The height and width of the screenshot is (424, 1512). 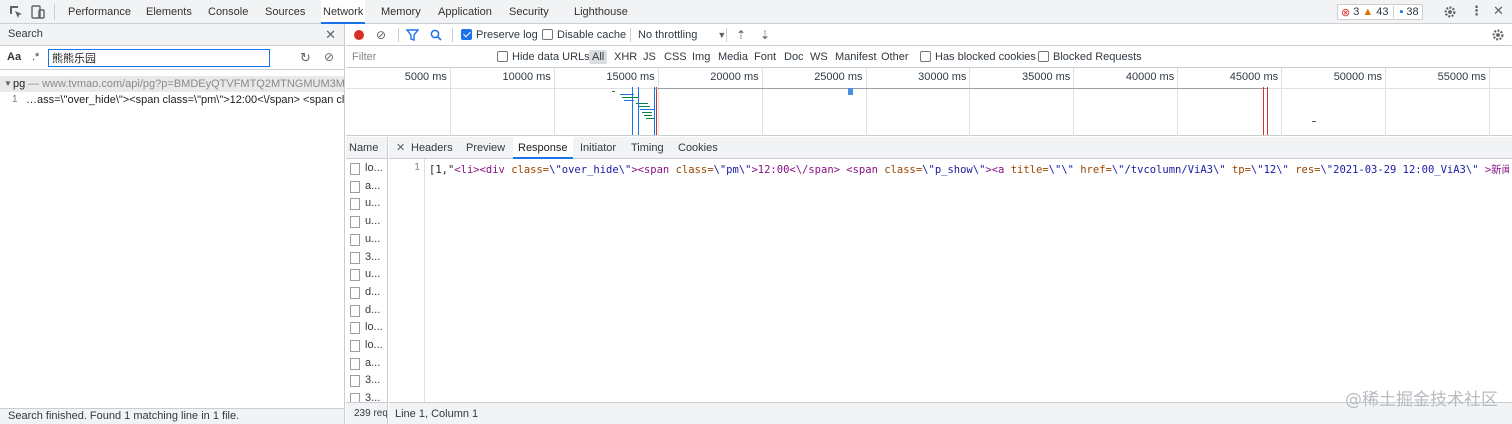 What do you see at coordinates (543, 148) in the screenshot?
I see `detail-tab-response: Response` at bounding box center [543, 148].